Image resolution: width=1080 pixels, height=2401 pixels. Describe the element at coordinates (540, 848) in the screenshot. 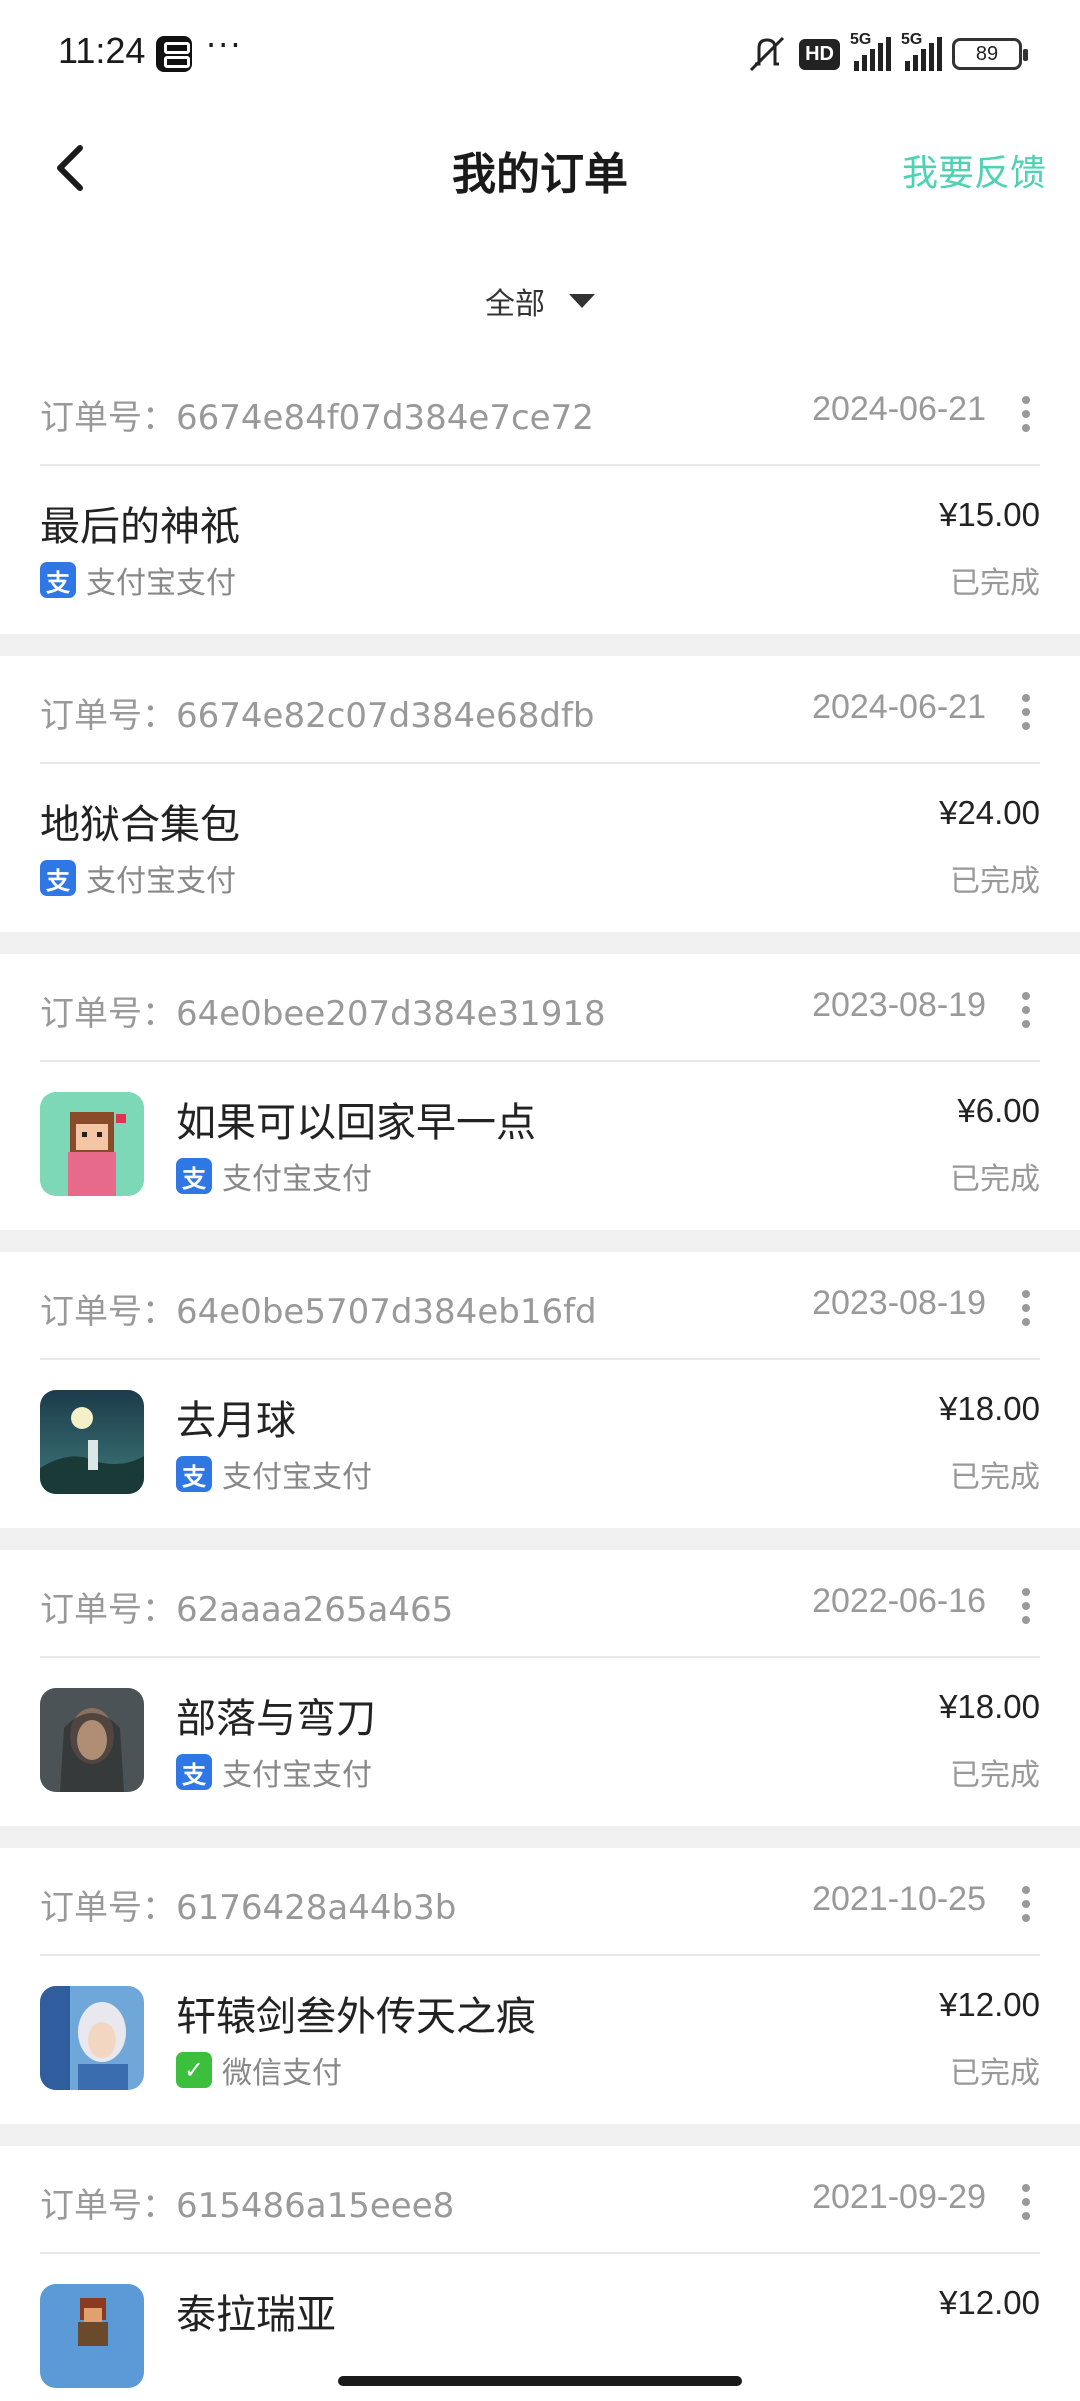

I see `order-body: 地狱合集包 支 支付宝支付 ¥24.00 已完成` at that location.